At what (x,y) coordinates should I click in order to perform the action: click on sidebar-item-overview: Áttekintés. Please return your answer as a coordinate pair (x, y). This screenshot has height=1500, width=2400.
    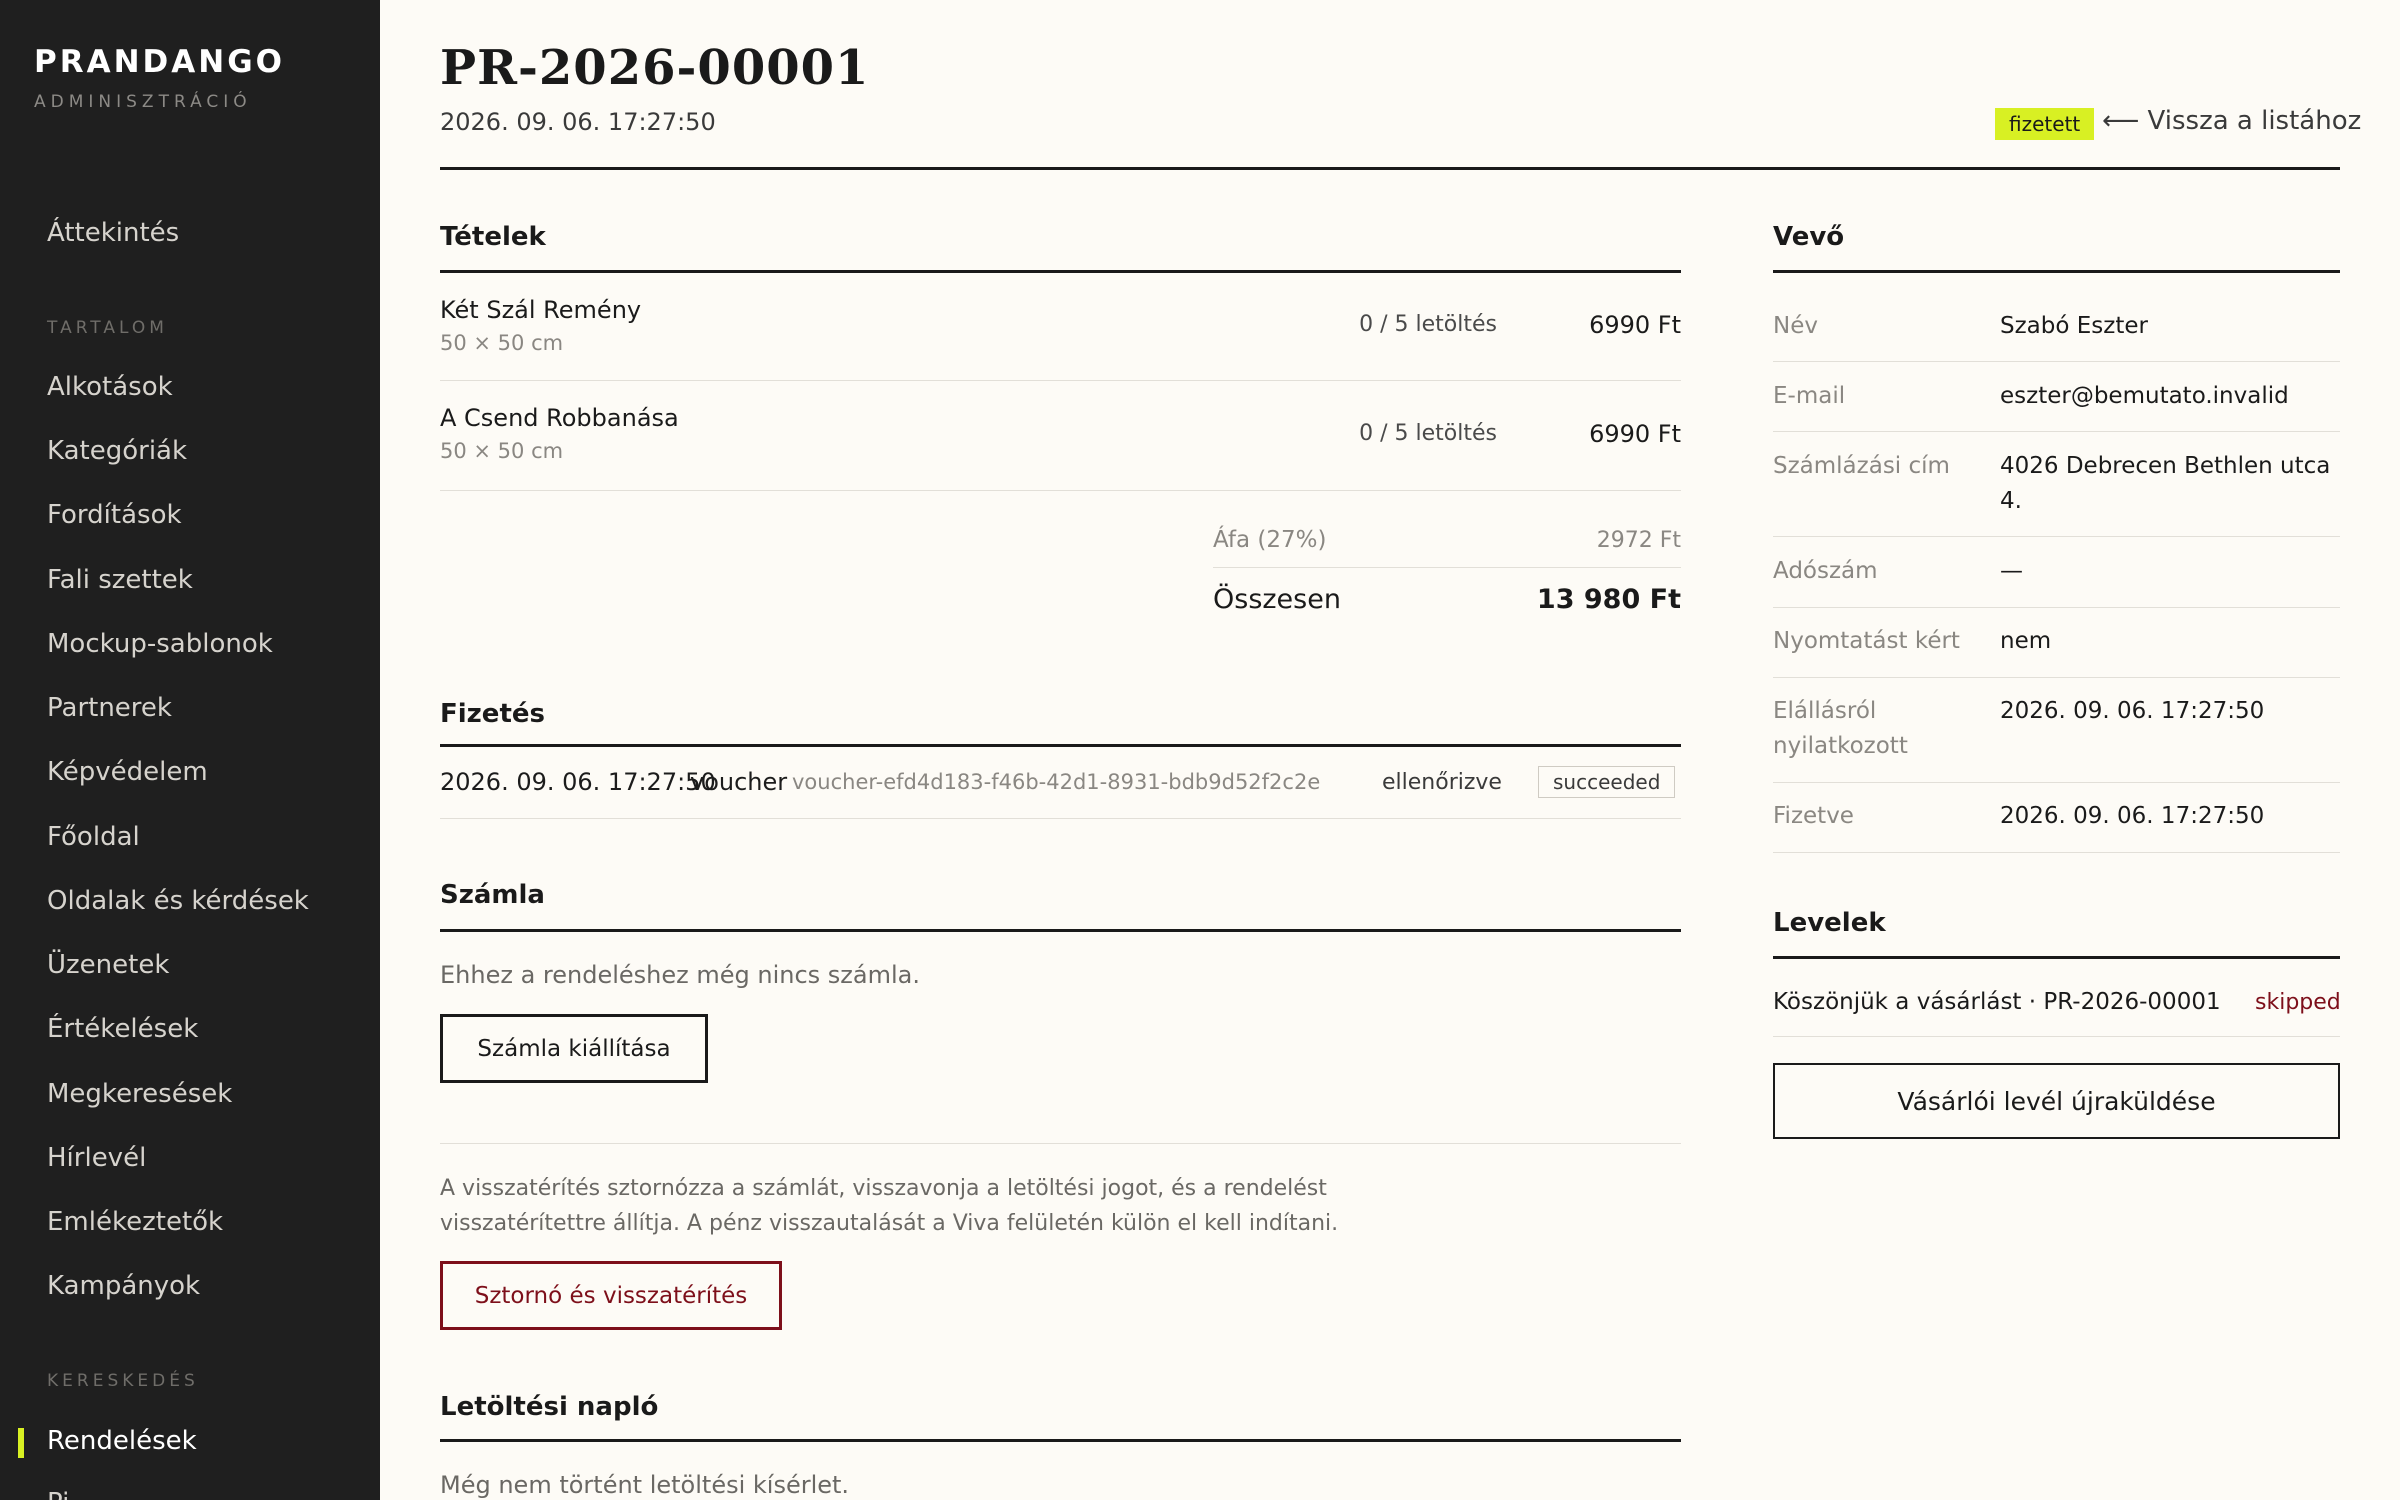
    Looking at the image, I should click on (113, 233).